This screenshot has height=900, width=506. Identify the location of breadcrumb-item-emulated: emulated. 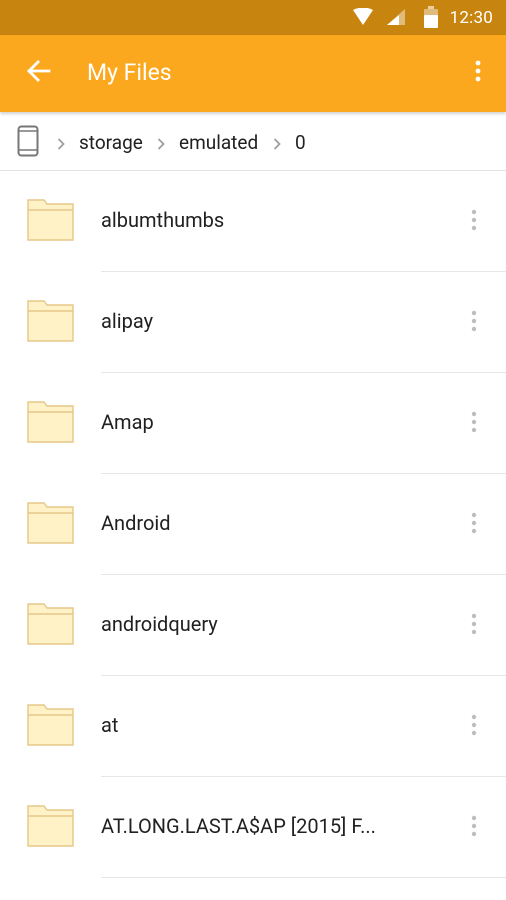
(218, 143).